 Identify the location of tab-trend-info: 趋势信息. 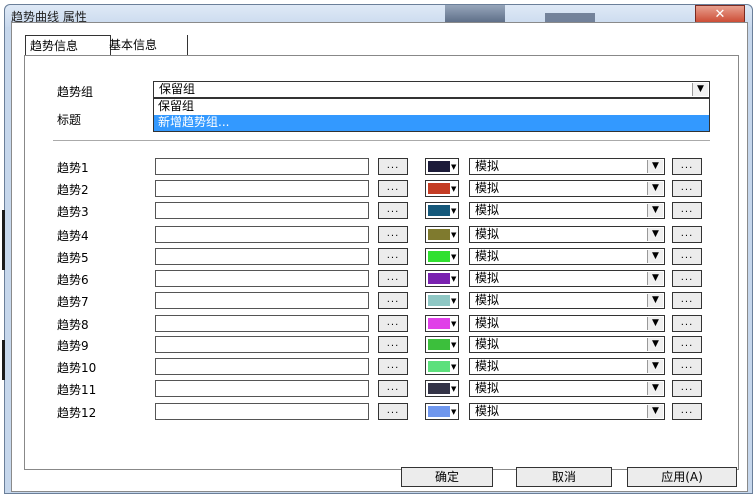
(68, 45).